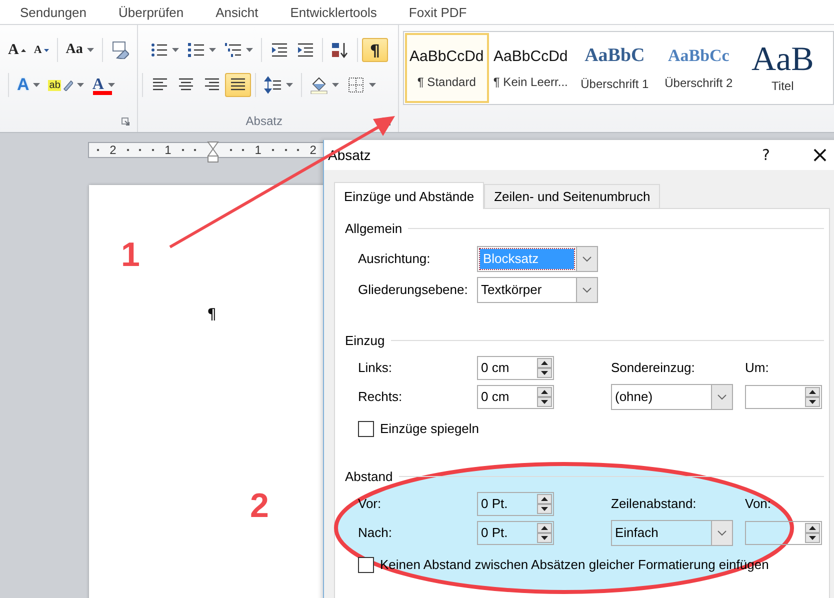 The height and width of the screenshot is (598, 834). Describe the element at coordinates (698, 83) in the screenshot. I see `style-name: Überschrift 2` at that location.